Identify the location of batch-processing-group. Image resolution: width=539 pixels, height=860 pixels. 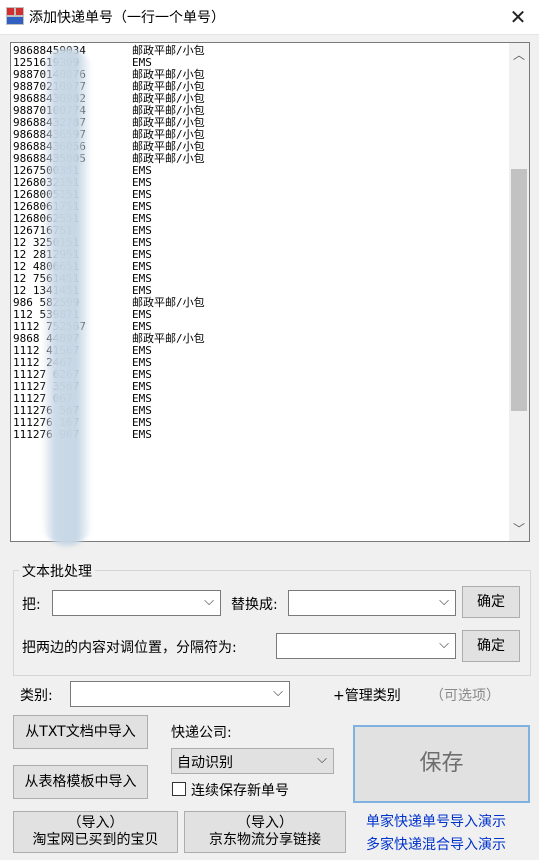
(272, 623).